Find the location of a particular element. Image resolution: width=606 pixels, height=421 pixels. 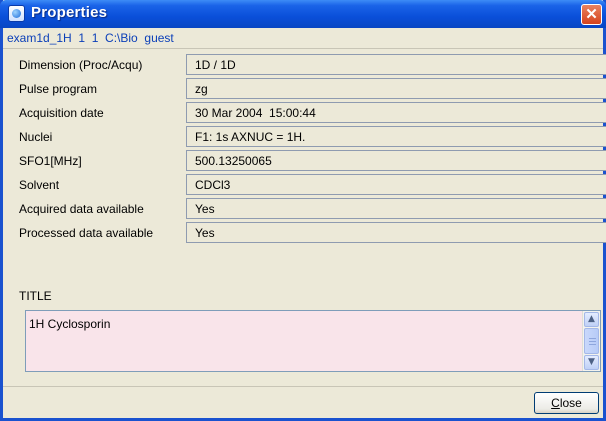

property-row: Processed data available Yes is located at coordinates (309, 233).